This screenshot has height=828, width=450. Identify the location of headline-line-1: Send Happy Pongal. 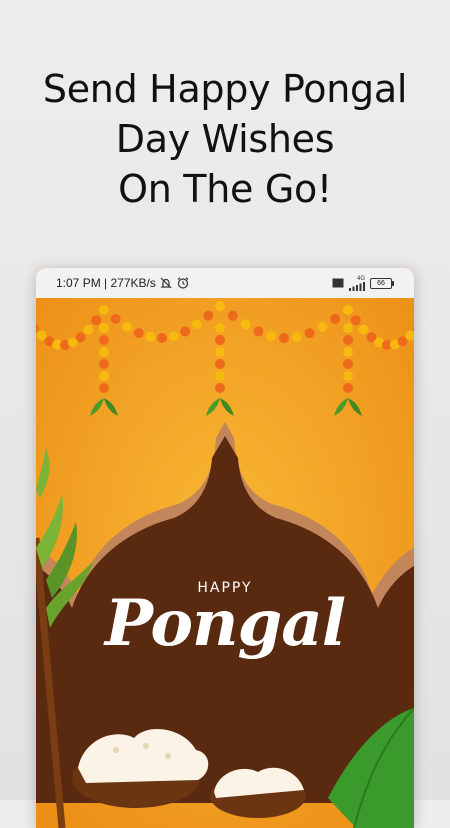
(225, 89).